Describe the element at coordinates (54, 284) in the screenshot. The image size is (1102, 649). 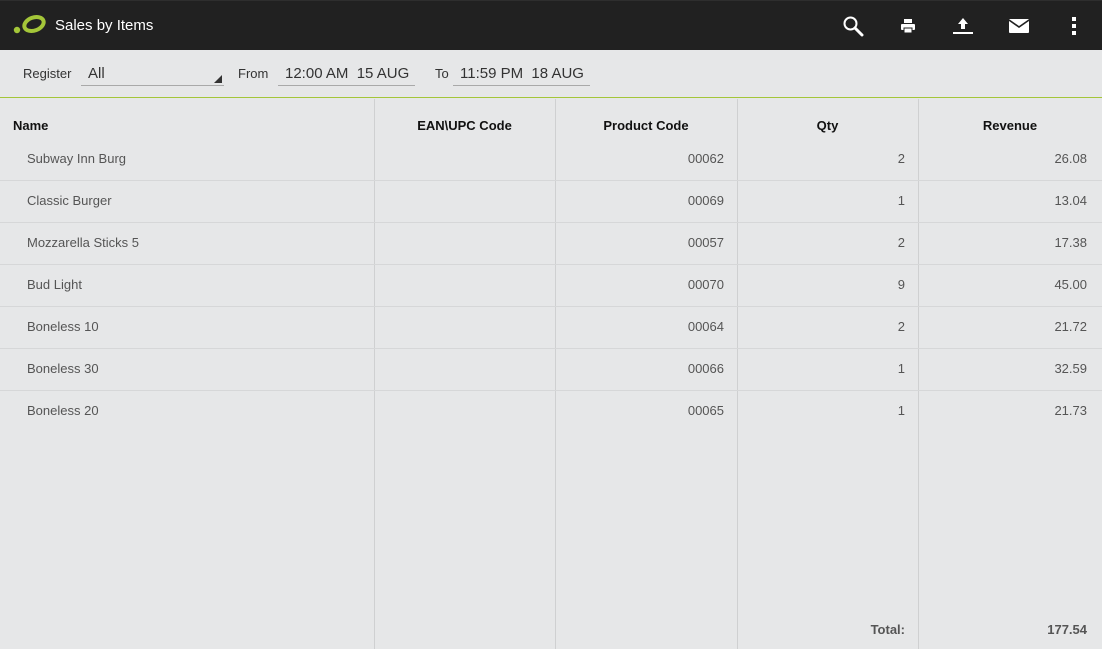
I see `cell-name: Bud Light` at that location.